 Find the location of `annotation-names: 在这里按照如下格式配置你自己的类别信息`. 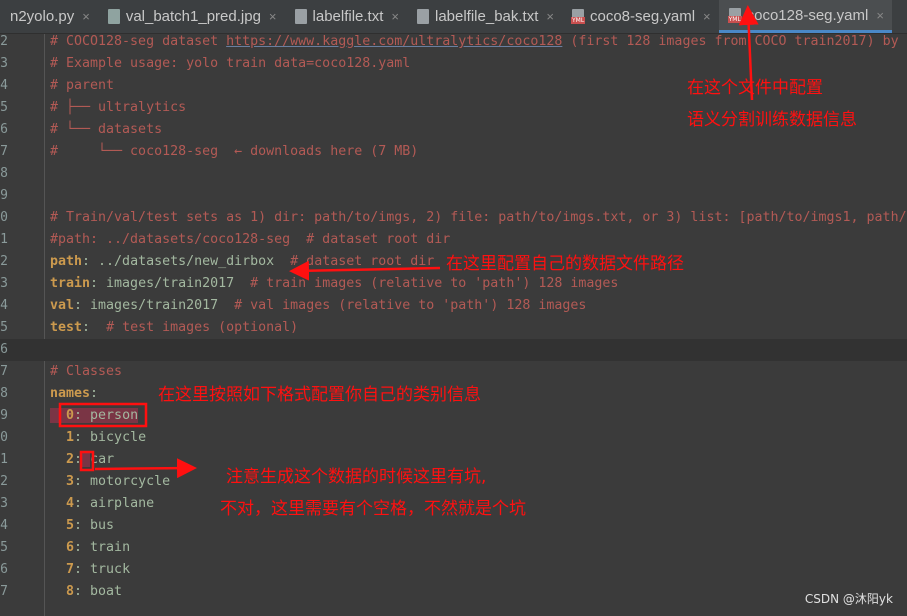

annotation-names: 在这里按照如下格式配置你自己的类别信息 is located at coordinates (319, 395).